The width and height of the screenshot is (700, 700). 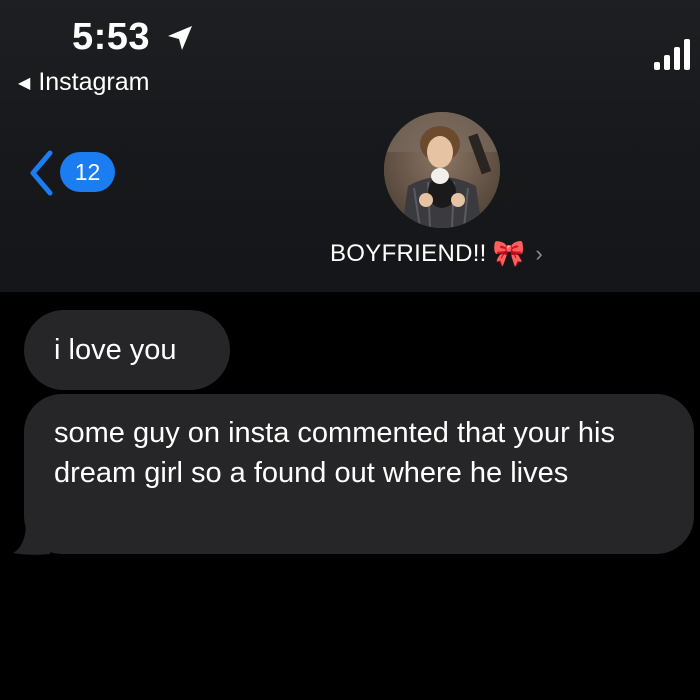 What do you see at coordinates (539, 253) in the screenshot?
I see `chevron-right-icon: ›` at bounding box center [539, 253].